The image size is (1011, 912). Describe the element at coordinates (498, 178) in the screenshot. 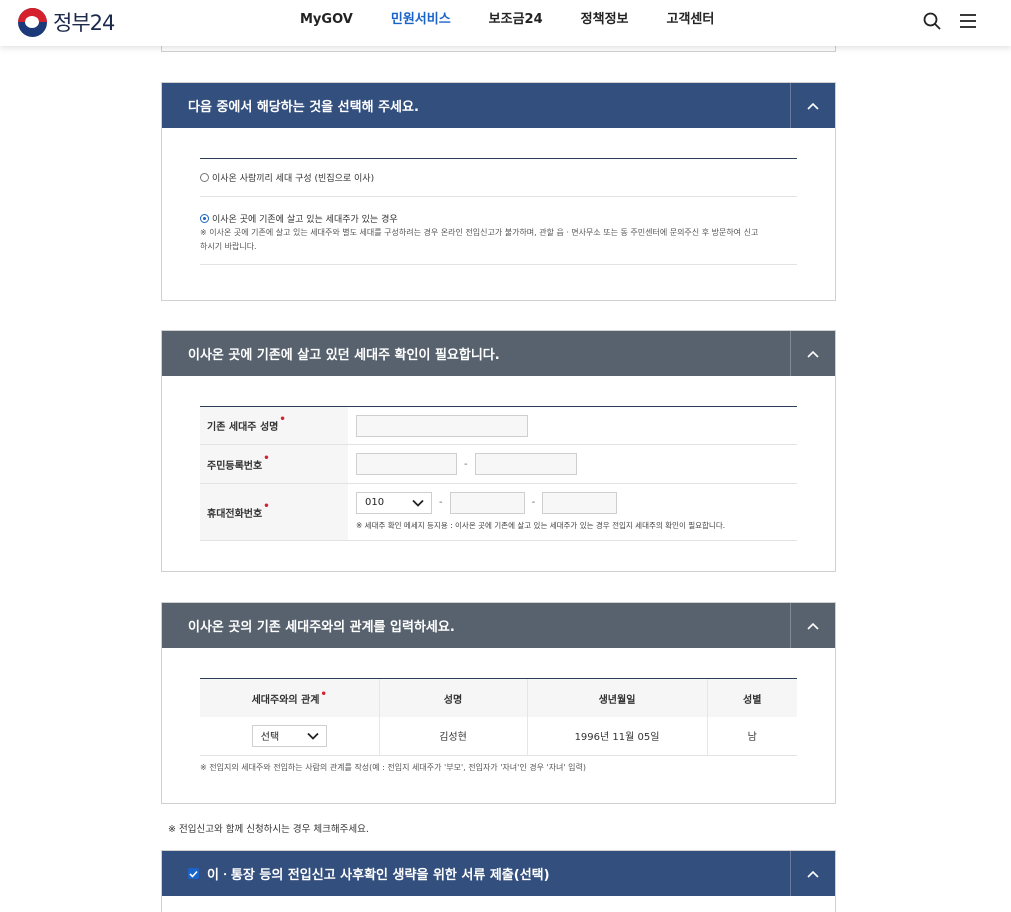

I see `option-empty-house: 이사온 사람끼리 세대 구성 (빈집으로 이사)` at that location.